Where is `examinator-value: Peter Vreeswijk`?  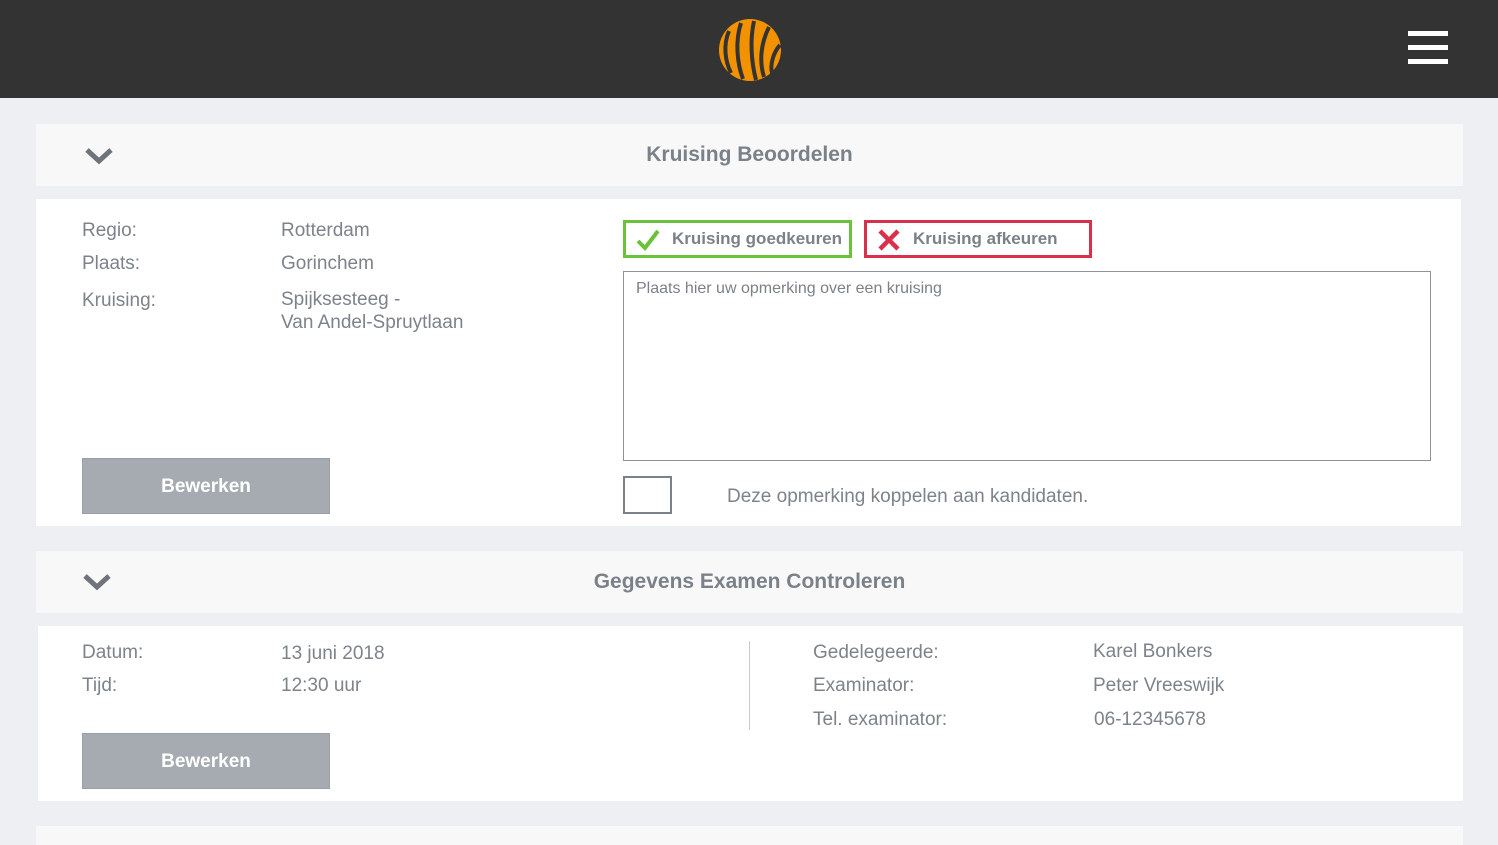
examinator-value: Peter Vreeswijk is located at coordinates (1159, 685).